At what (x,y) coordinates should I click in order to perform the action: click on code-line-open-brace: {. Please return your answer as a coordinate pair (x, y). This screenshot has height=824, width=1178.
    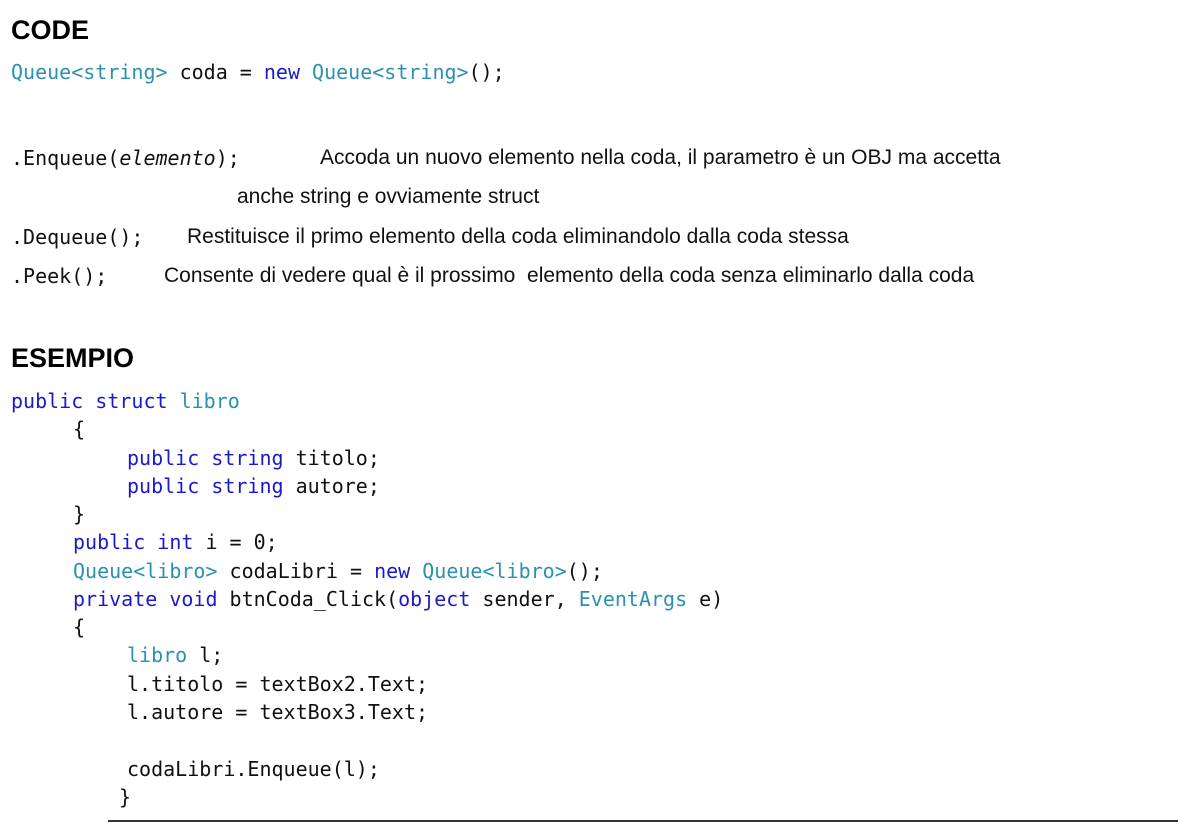
    Looking at the image, I should click on (79, 429).